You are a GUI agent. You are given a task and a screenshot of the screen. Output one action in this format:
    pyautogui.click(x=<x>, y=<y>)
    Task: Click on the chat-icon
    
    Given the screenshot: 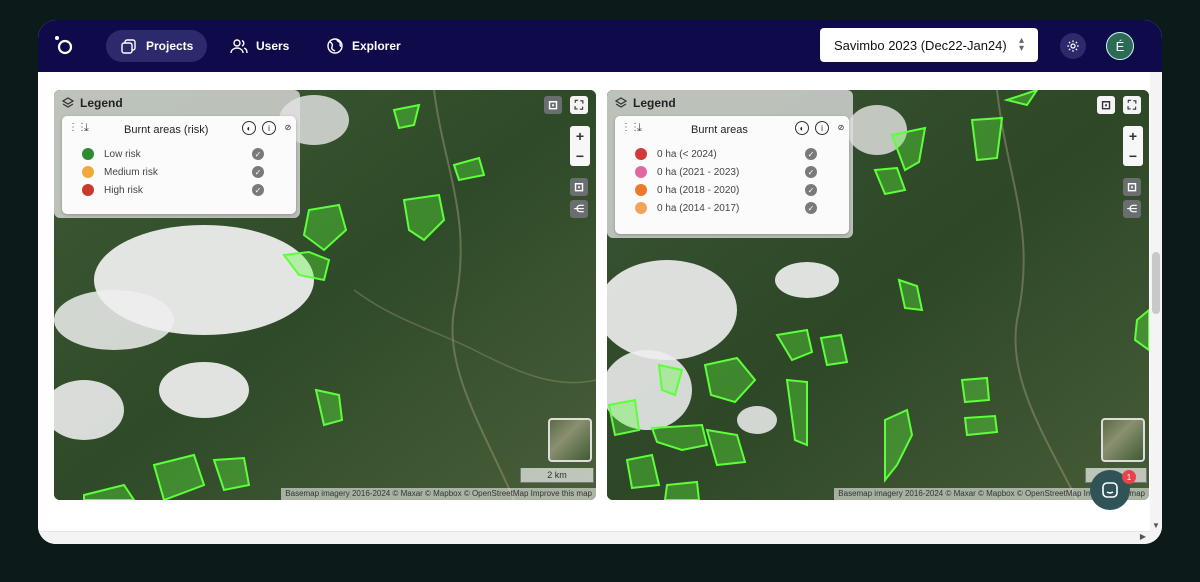 What is the action you would take?
    pyautogui.click(x=1110, y=490)
    